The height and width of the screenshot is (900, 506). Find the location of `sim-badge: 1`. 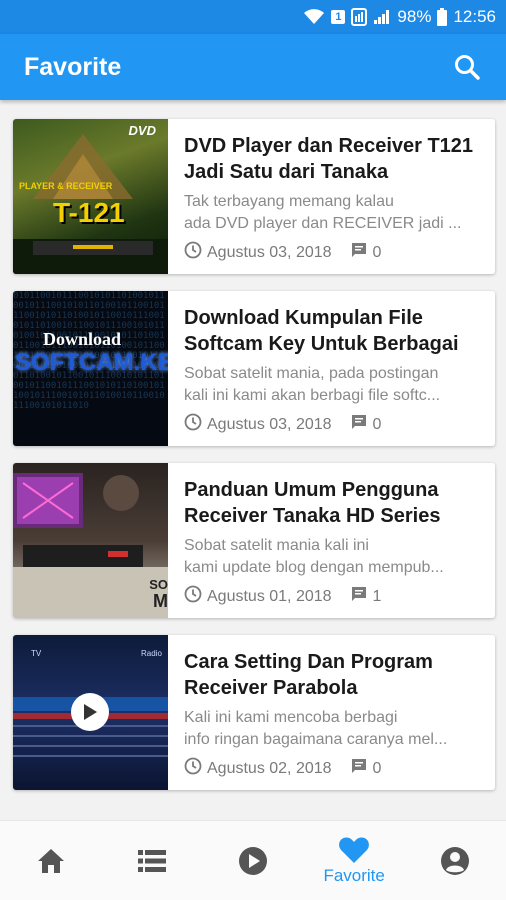

sim-badge: 1 is located at coordinates (338, 17).